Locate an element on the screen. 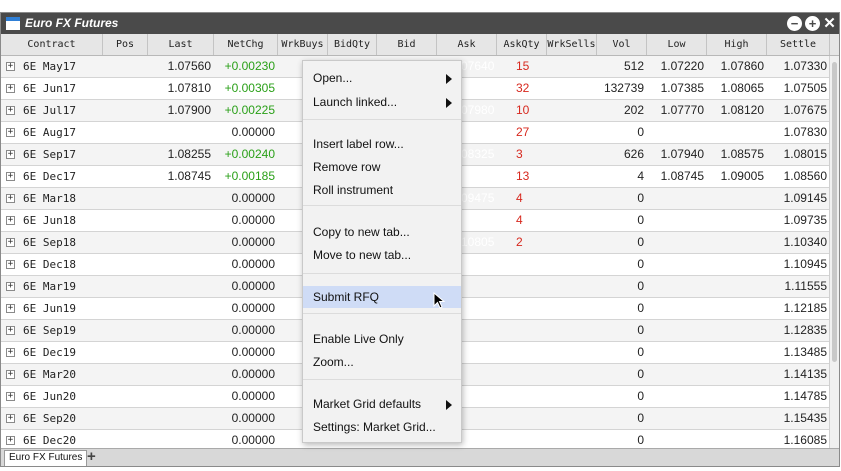  cell-contract: 6E Sep18 is located at coordinates (63, 242).